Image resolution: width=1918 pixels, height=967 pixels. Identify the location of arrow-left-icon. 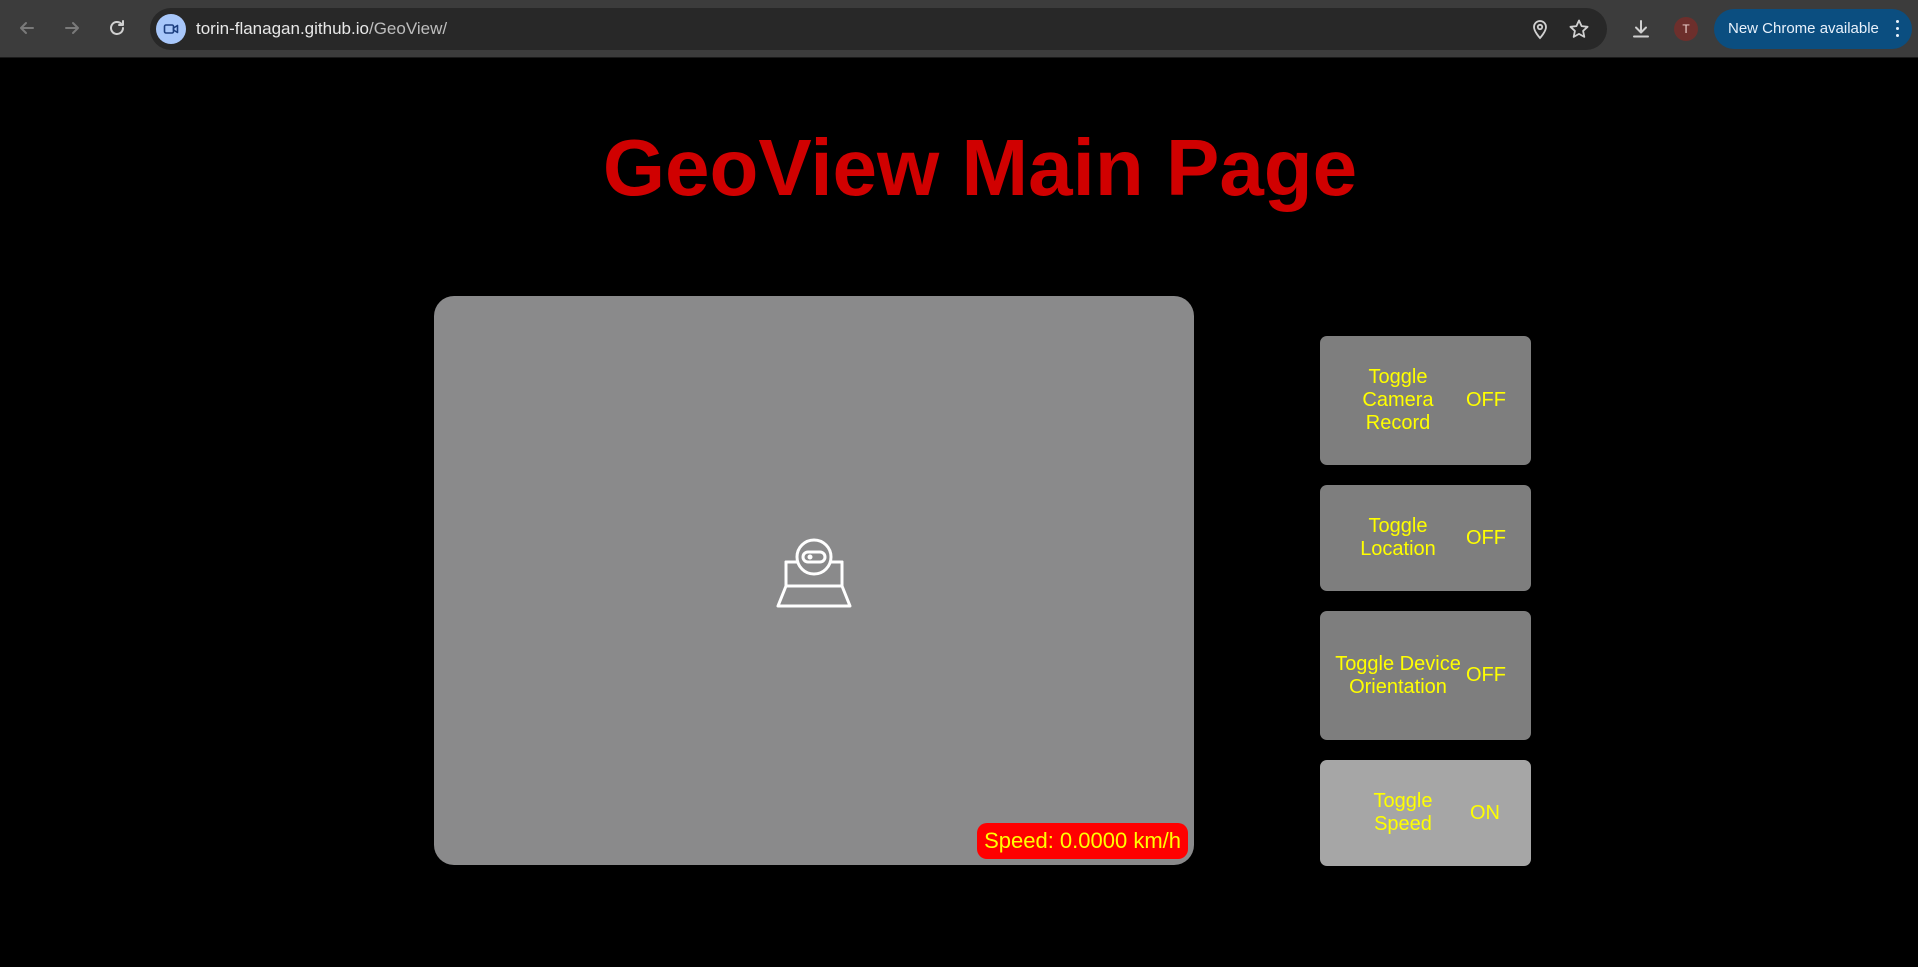
(27, 28).